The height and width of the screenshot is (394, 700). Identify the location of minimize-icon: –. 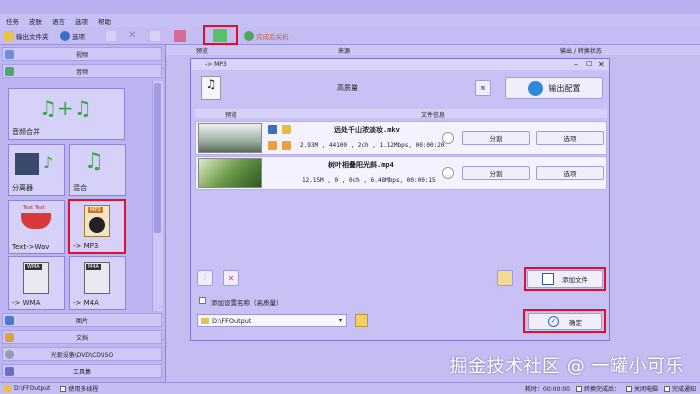
(576, 64).